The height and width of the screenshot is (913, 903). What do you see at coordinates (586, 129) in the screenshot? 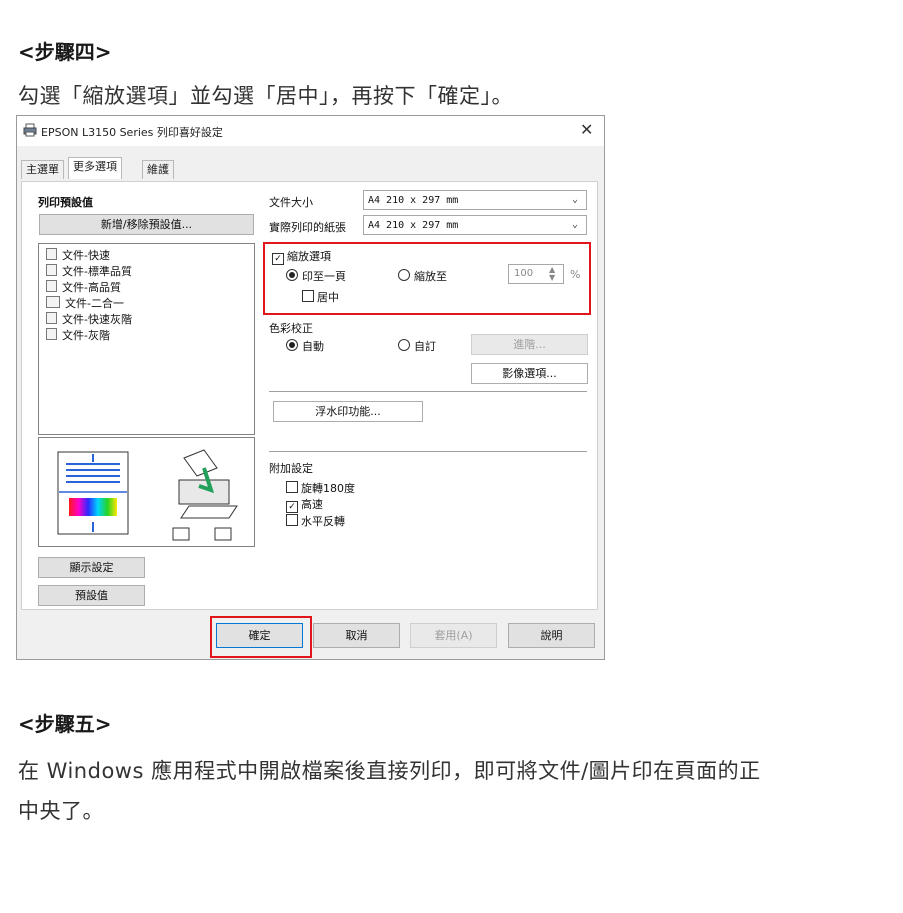
I see `close-icon: ✕` at bounding box center [586, 129].